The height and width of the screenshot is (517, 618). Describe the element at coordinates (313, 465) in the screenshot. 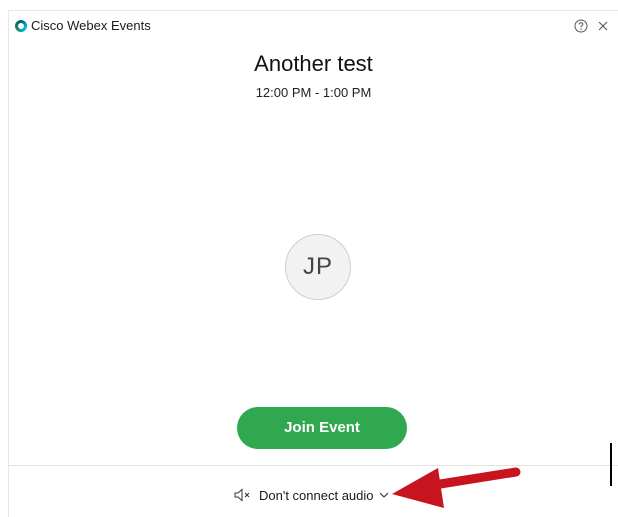

I see `divider` at that location.